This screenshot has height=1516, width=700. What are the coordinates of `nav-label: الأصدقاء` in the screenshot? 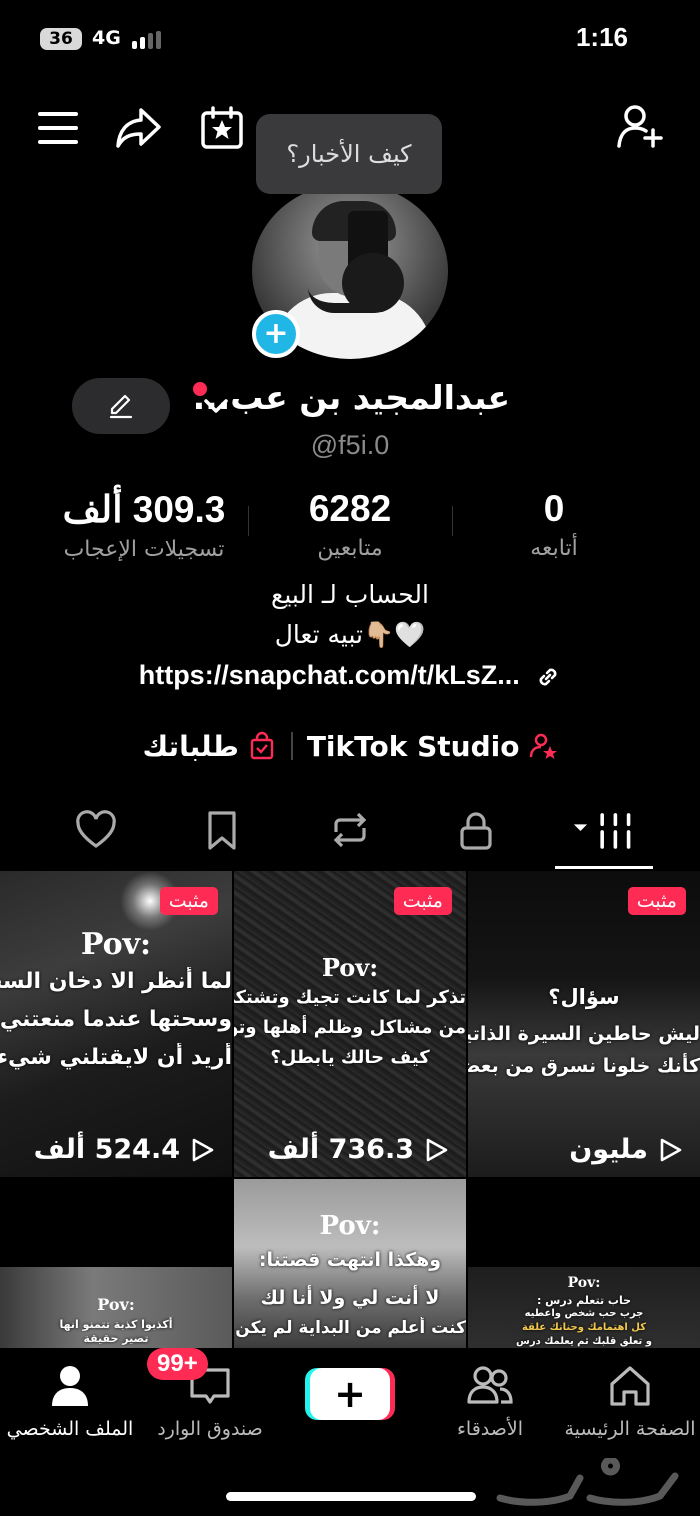 It's located at (490, 1429).